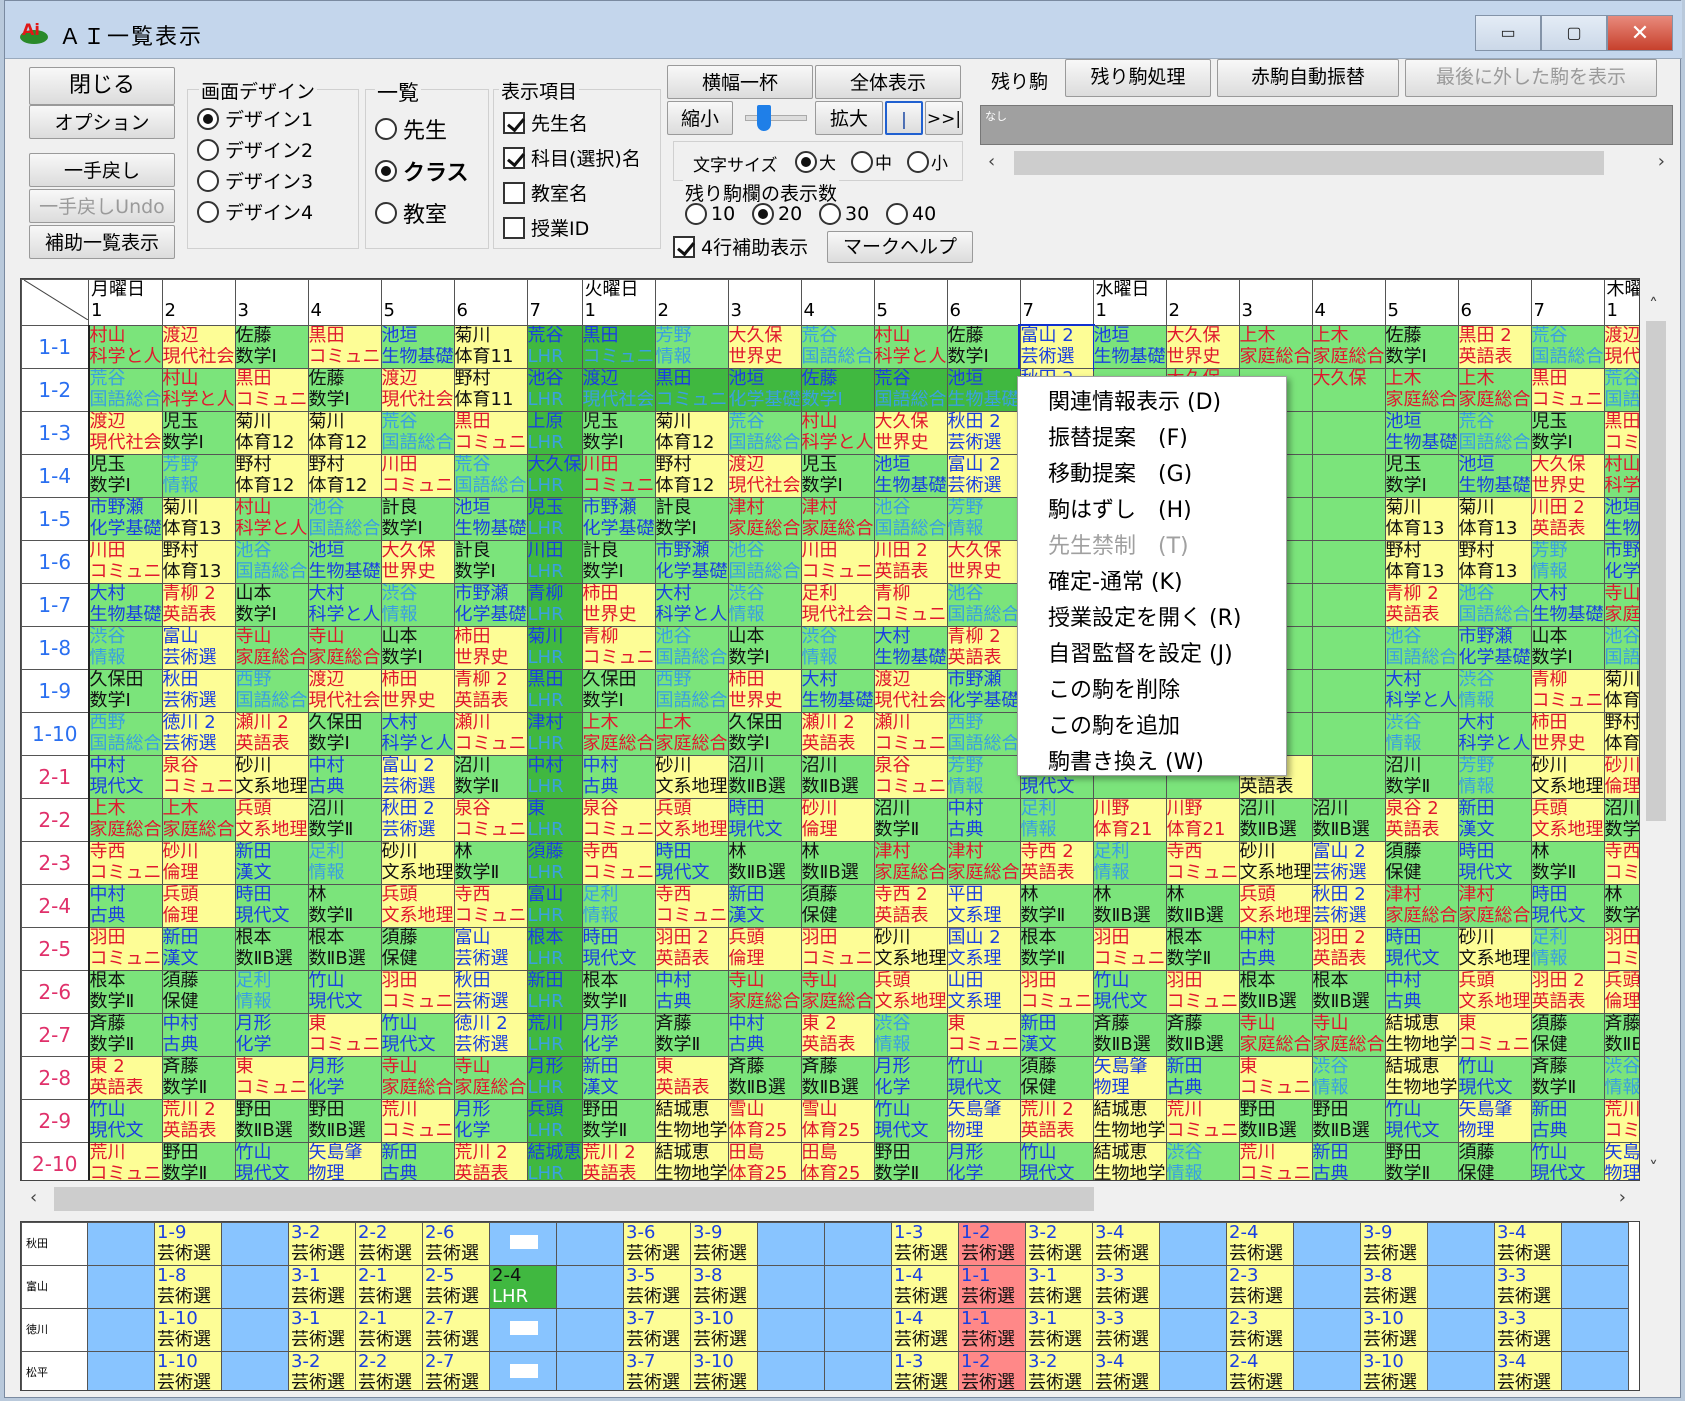  Describe the element at coordinates (1275, 1121) in the screenshot. I see `timetable-cell: 野田 数ⅡB選` at that location.